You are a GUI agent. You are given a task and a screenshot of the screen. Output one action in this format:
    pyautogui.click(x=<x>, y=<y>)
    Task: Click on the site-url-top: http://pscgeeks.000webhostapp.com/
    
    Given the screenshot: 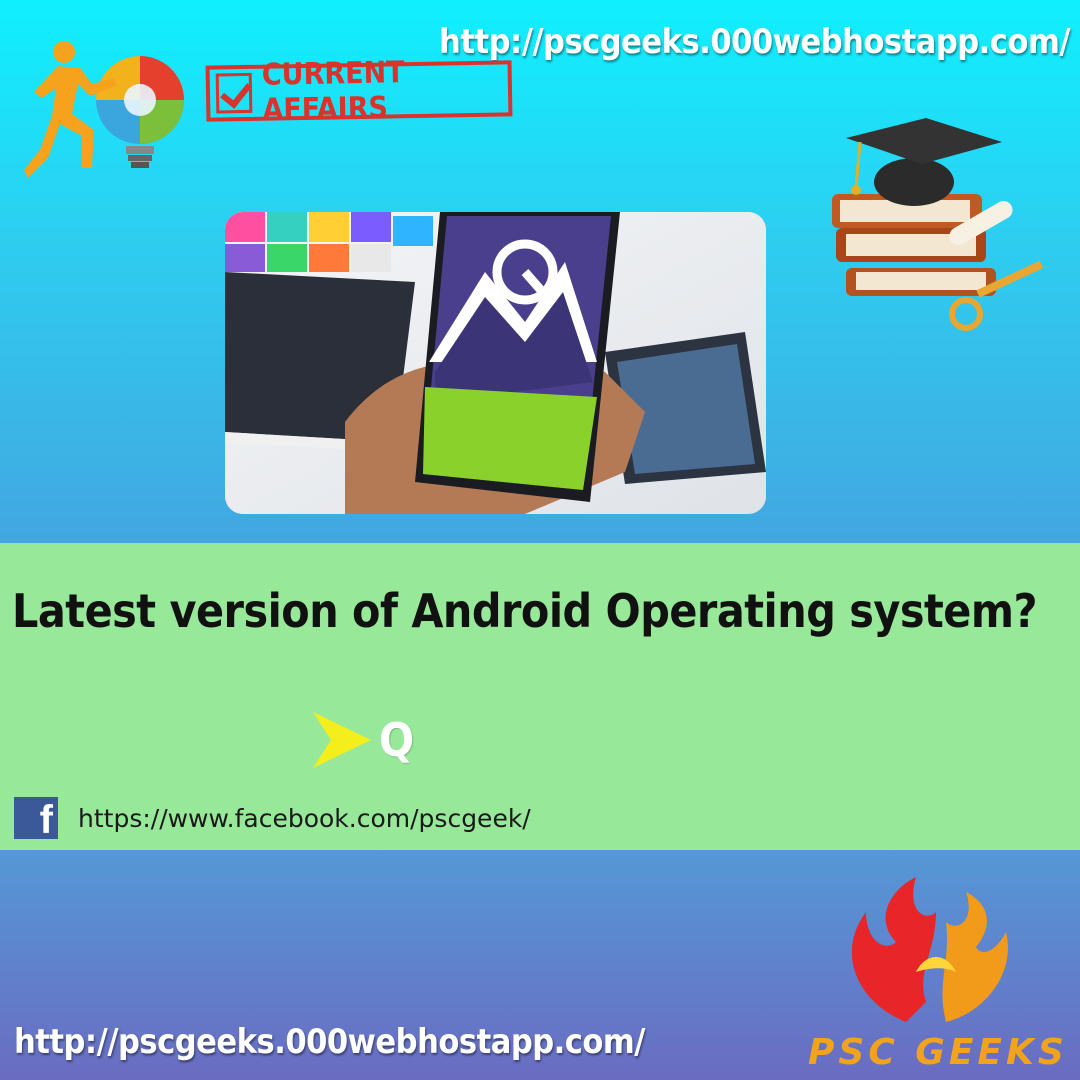 What is the action you would take?
    pyautogui.click(x=754, y=42)
    